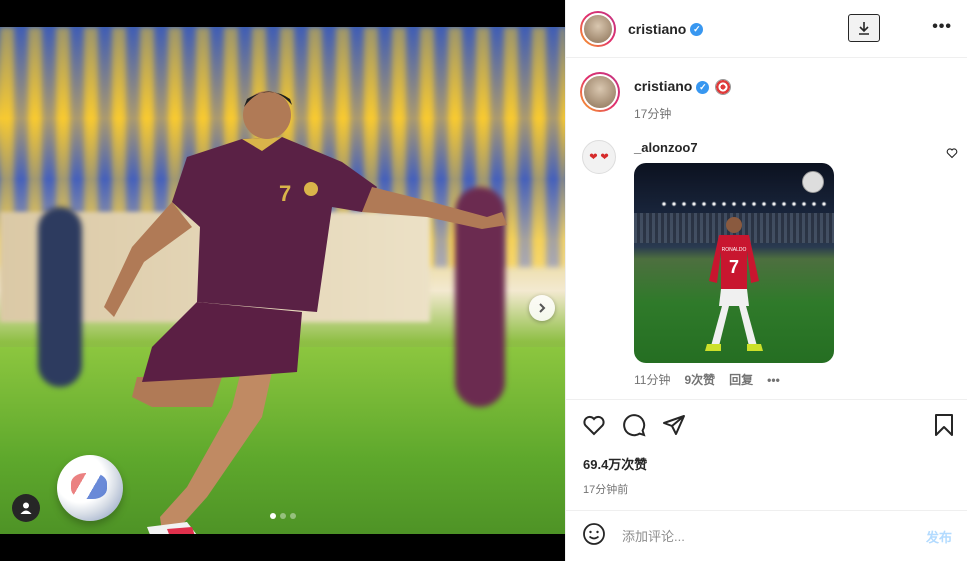  Describe the element at coordinates (939, 536) in the screenshot. I see `post-comment-button: 发布` at that location.